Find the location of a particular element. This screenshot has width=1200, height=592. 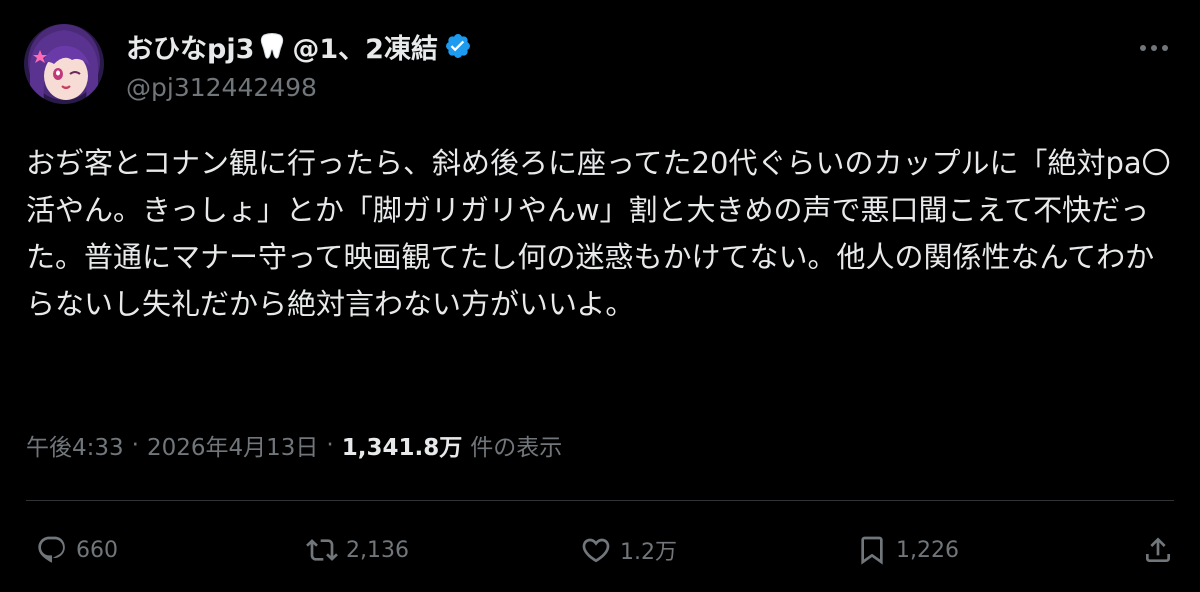

views-label: 件の表示 is located at coordinates (516, 448).